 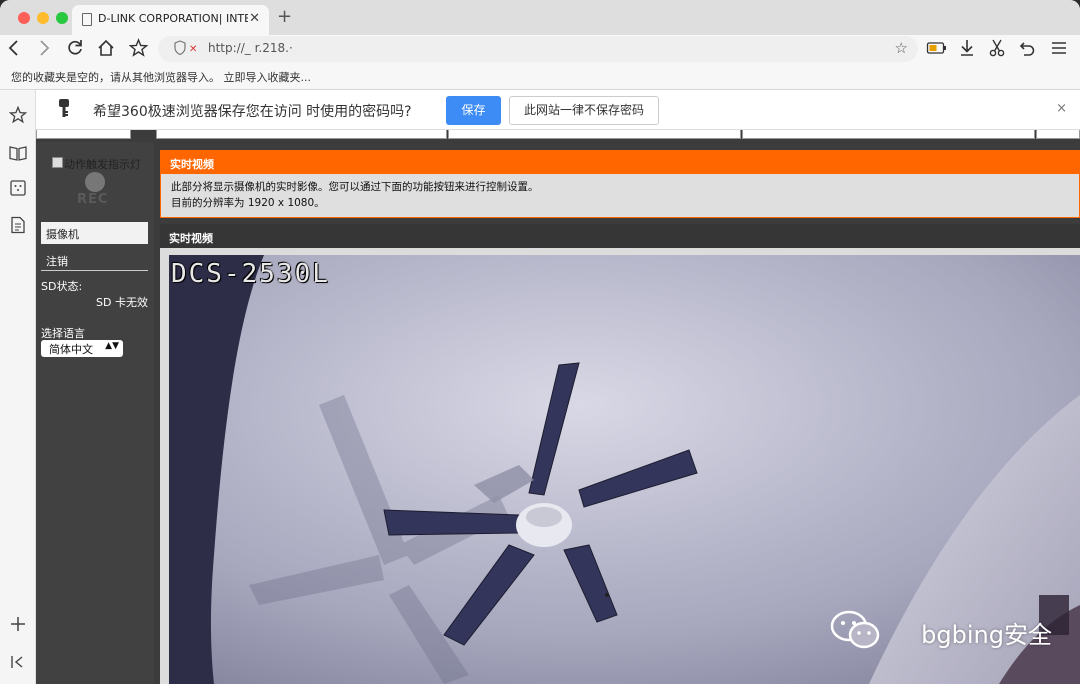 I want to click on menu-item-logout: 注销, so click(x=57, y=261).